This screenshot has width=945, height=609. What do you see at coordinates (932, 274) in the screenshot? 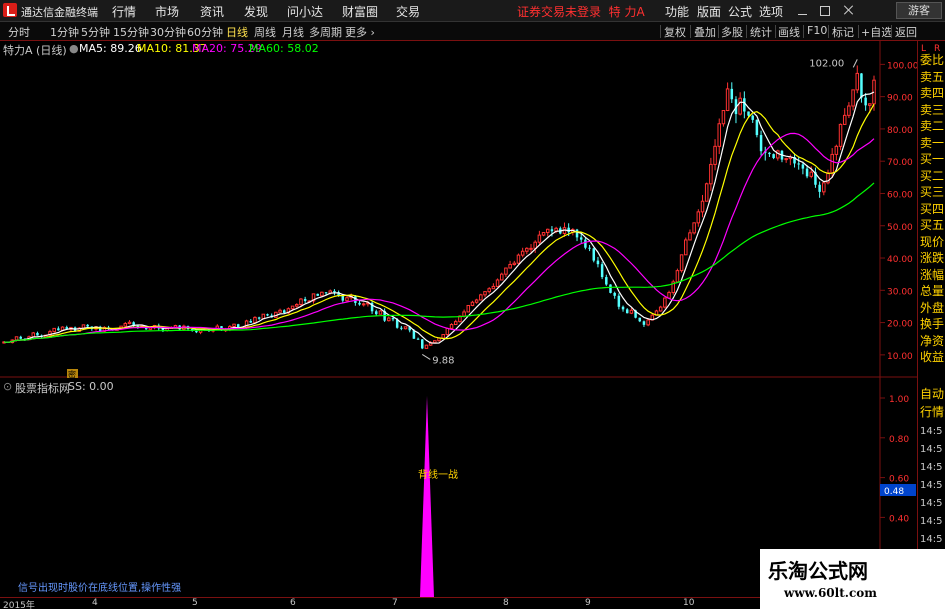
I see `side-item-13: 涨幅` at bounding box center [932, 274].